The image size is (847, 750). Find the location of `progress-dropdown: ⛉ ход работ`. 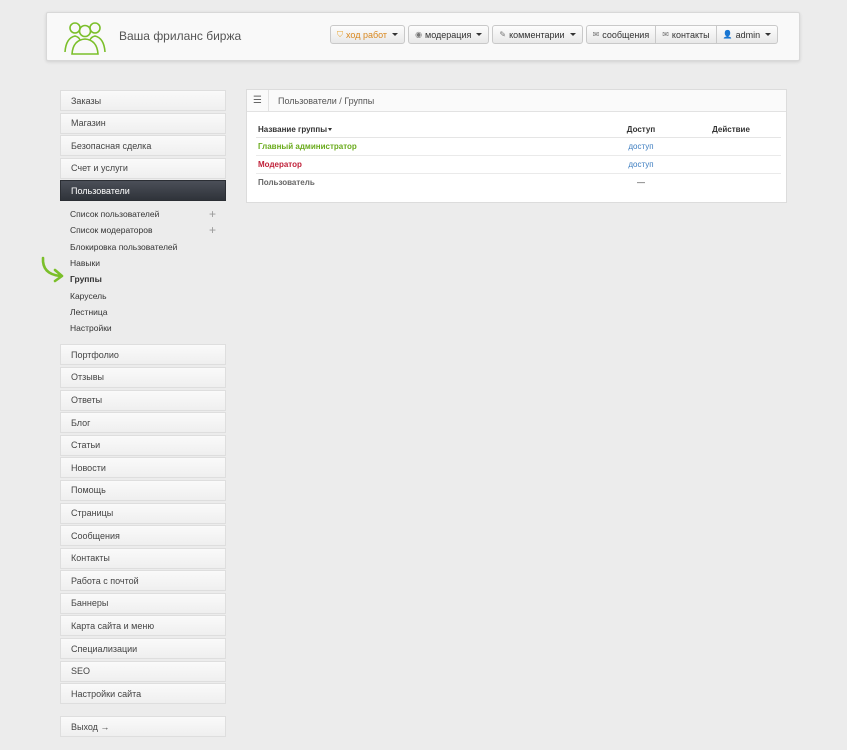

progress-dropdown: ⛉ ход работ is located at coordinates (368, 34).